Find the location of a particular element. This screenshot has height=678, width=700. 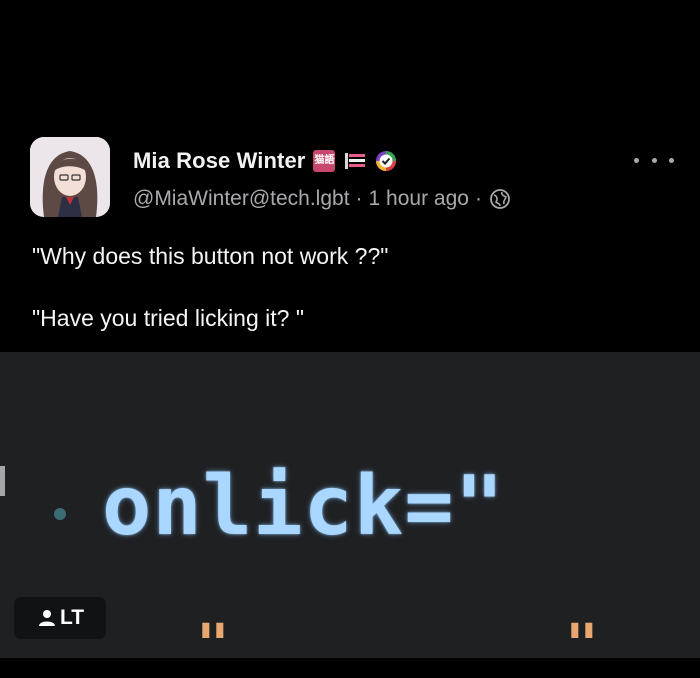

code-snippet-text: onlick=" is located at coordinates (303, 506).